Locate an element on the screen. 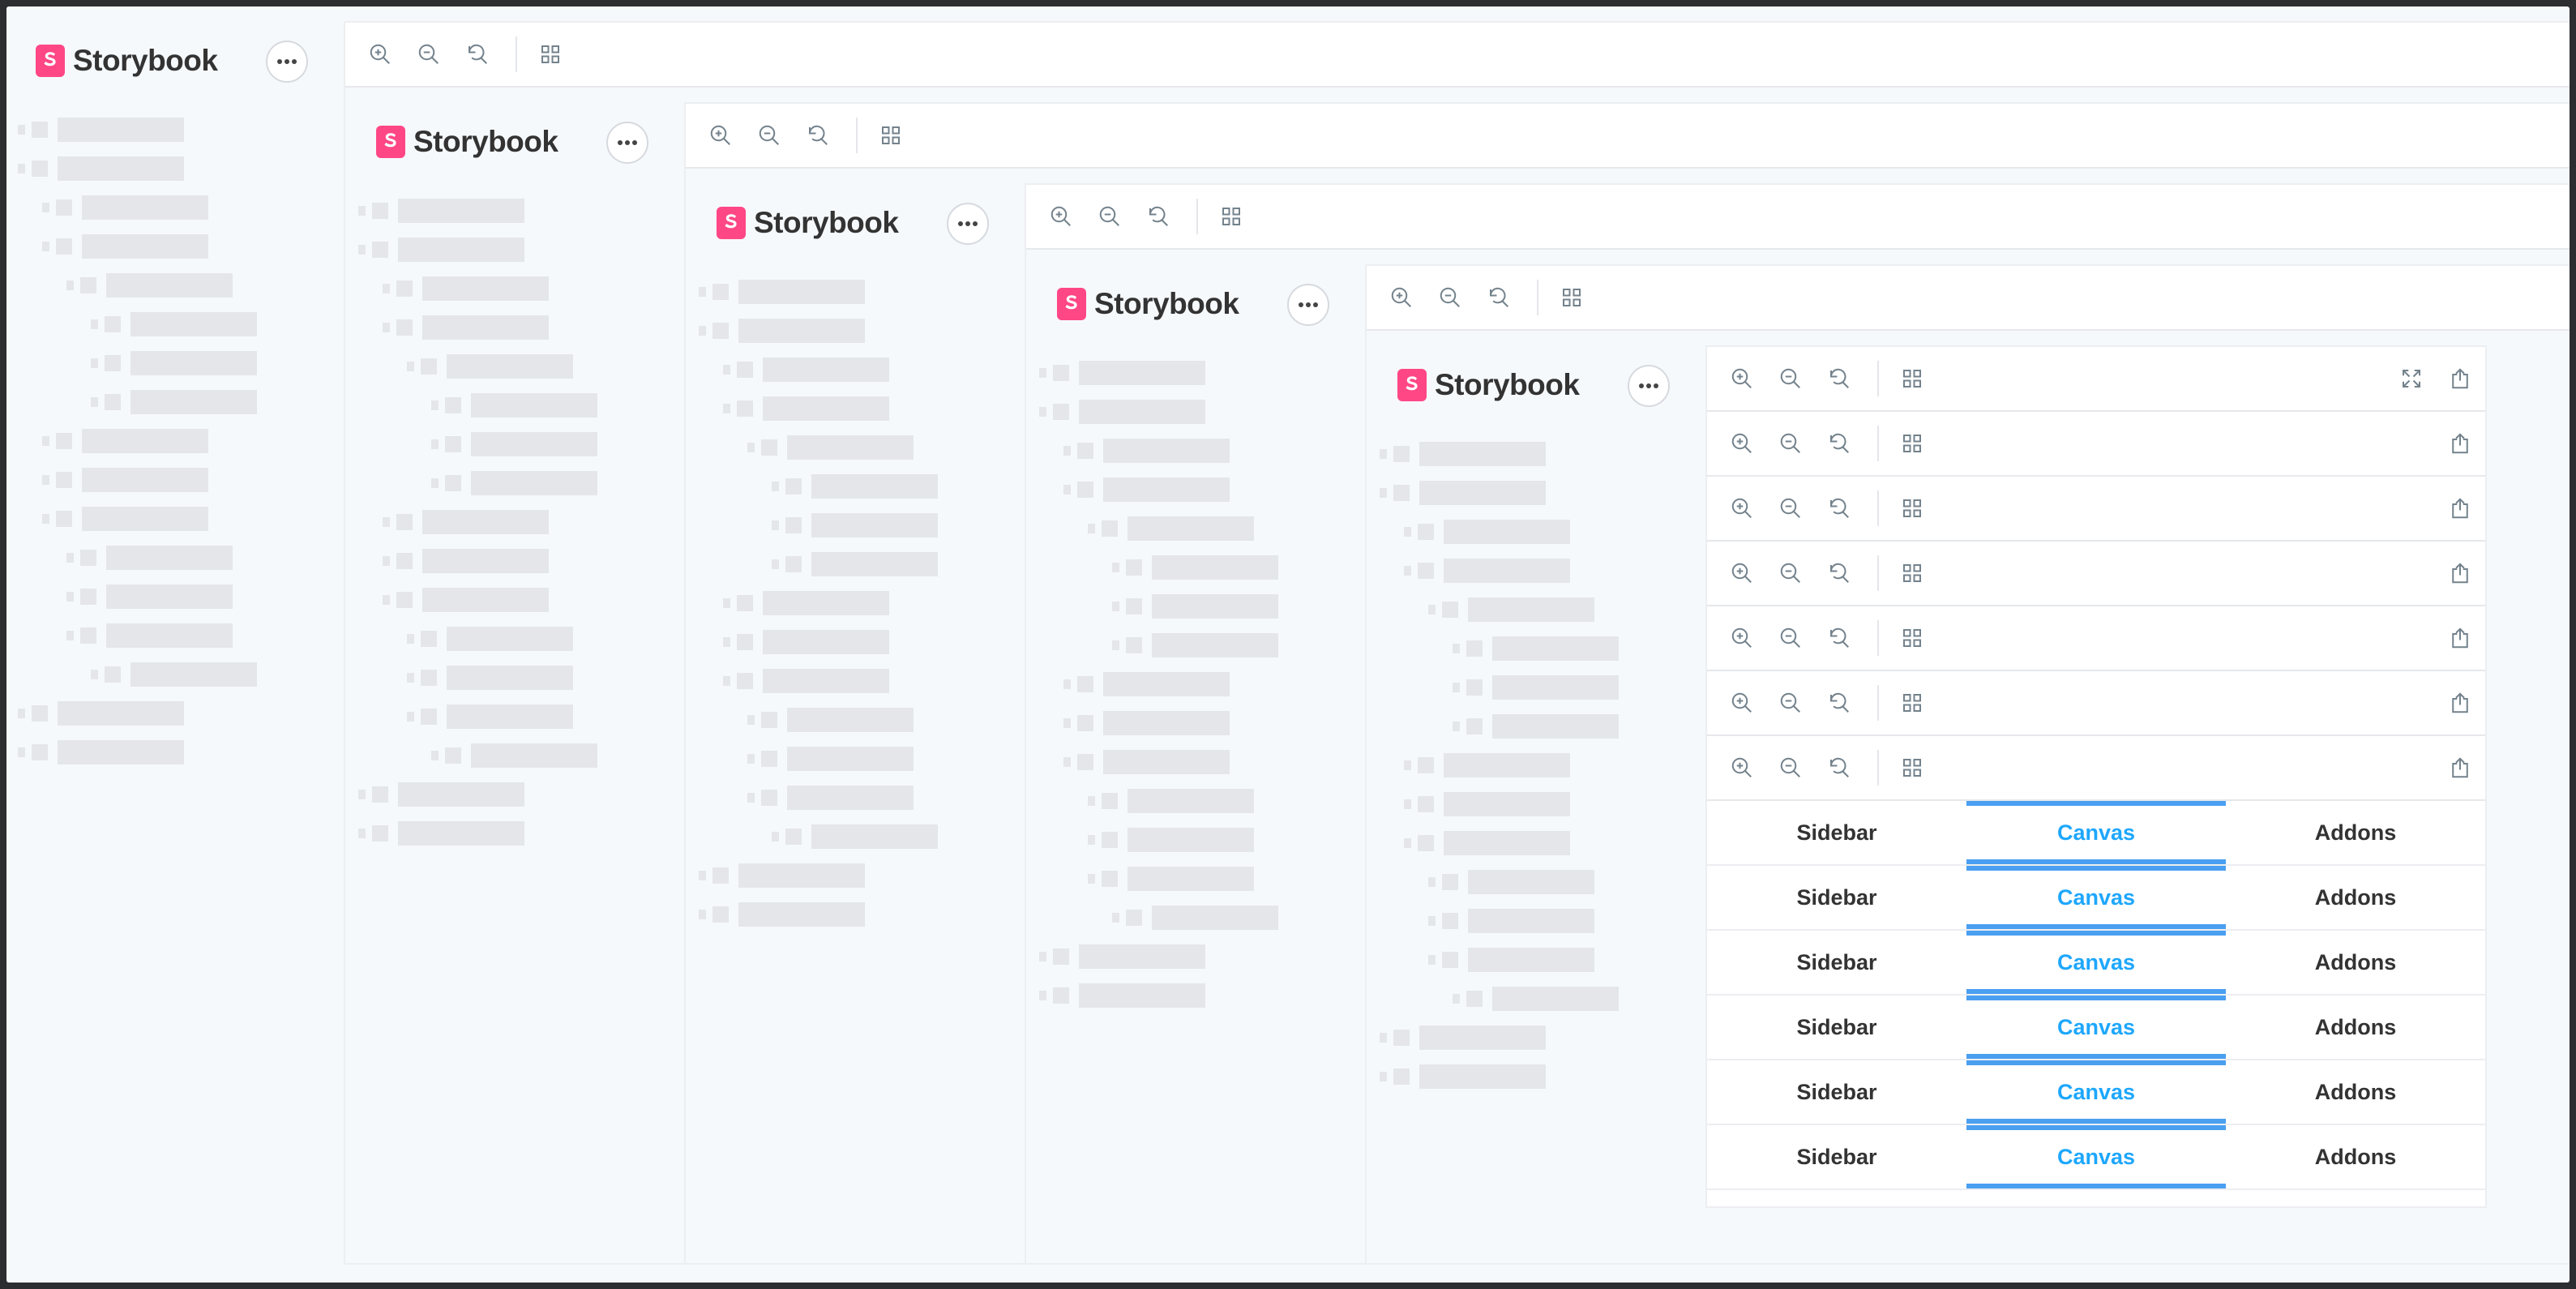  skeleton-square is located at coordinates (1110, 879).